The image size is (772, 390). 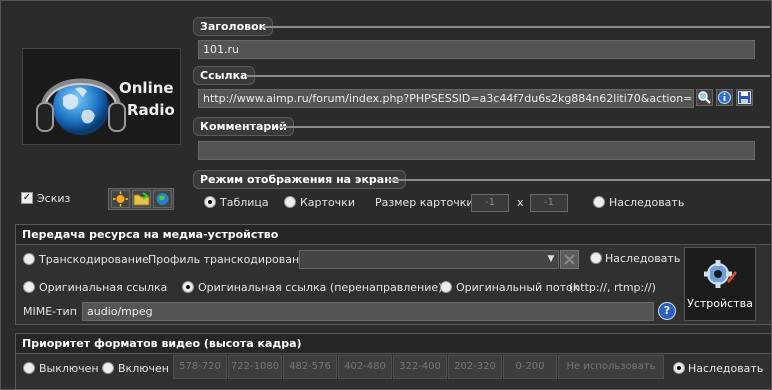 I want to click on clear-profile-button, so click(x=569, y=259).